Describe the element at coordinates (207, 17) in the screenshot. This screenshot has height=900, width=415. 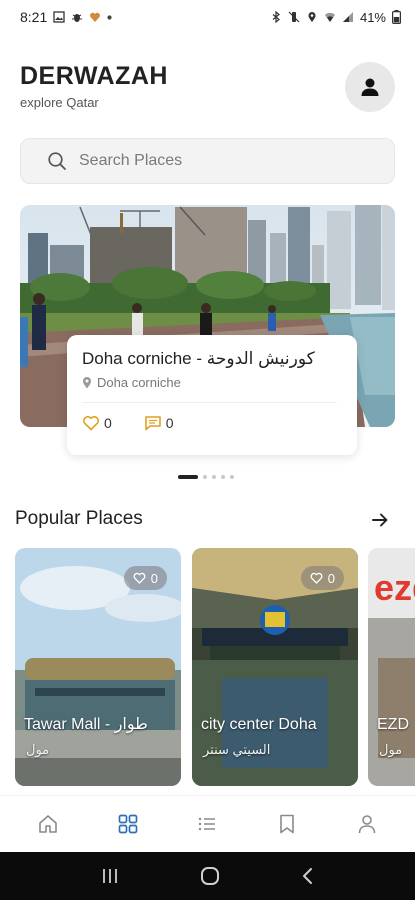
I see `status-bar: 8:21 41%` at that location.